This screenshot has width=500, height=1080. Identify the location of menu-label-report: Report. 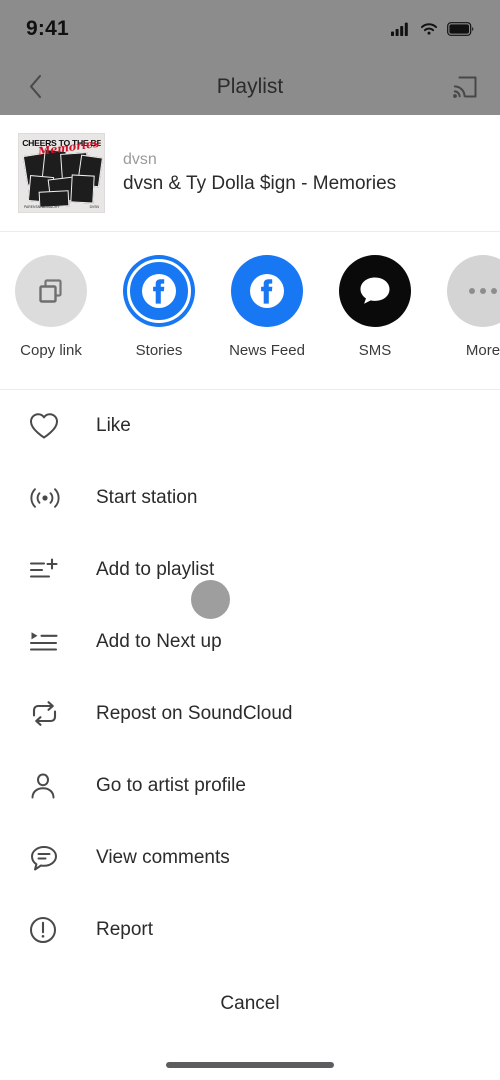
(125, 929).